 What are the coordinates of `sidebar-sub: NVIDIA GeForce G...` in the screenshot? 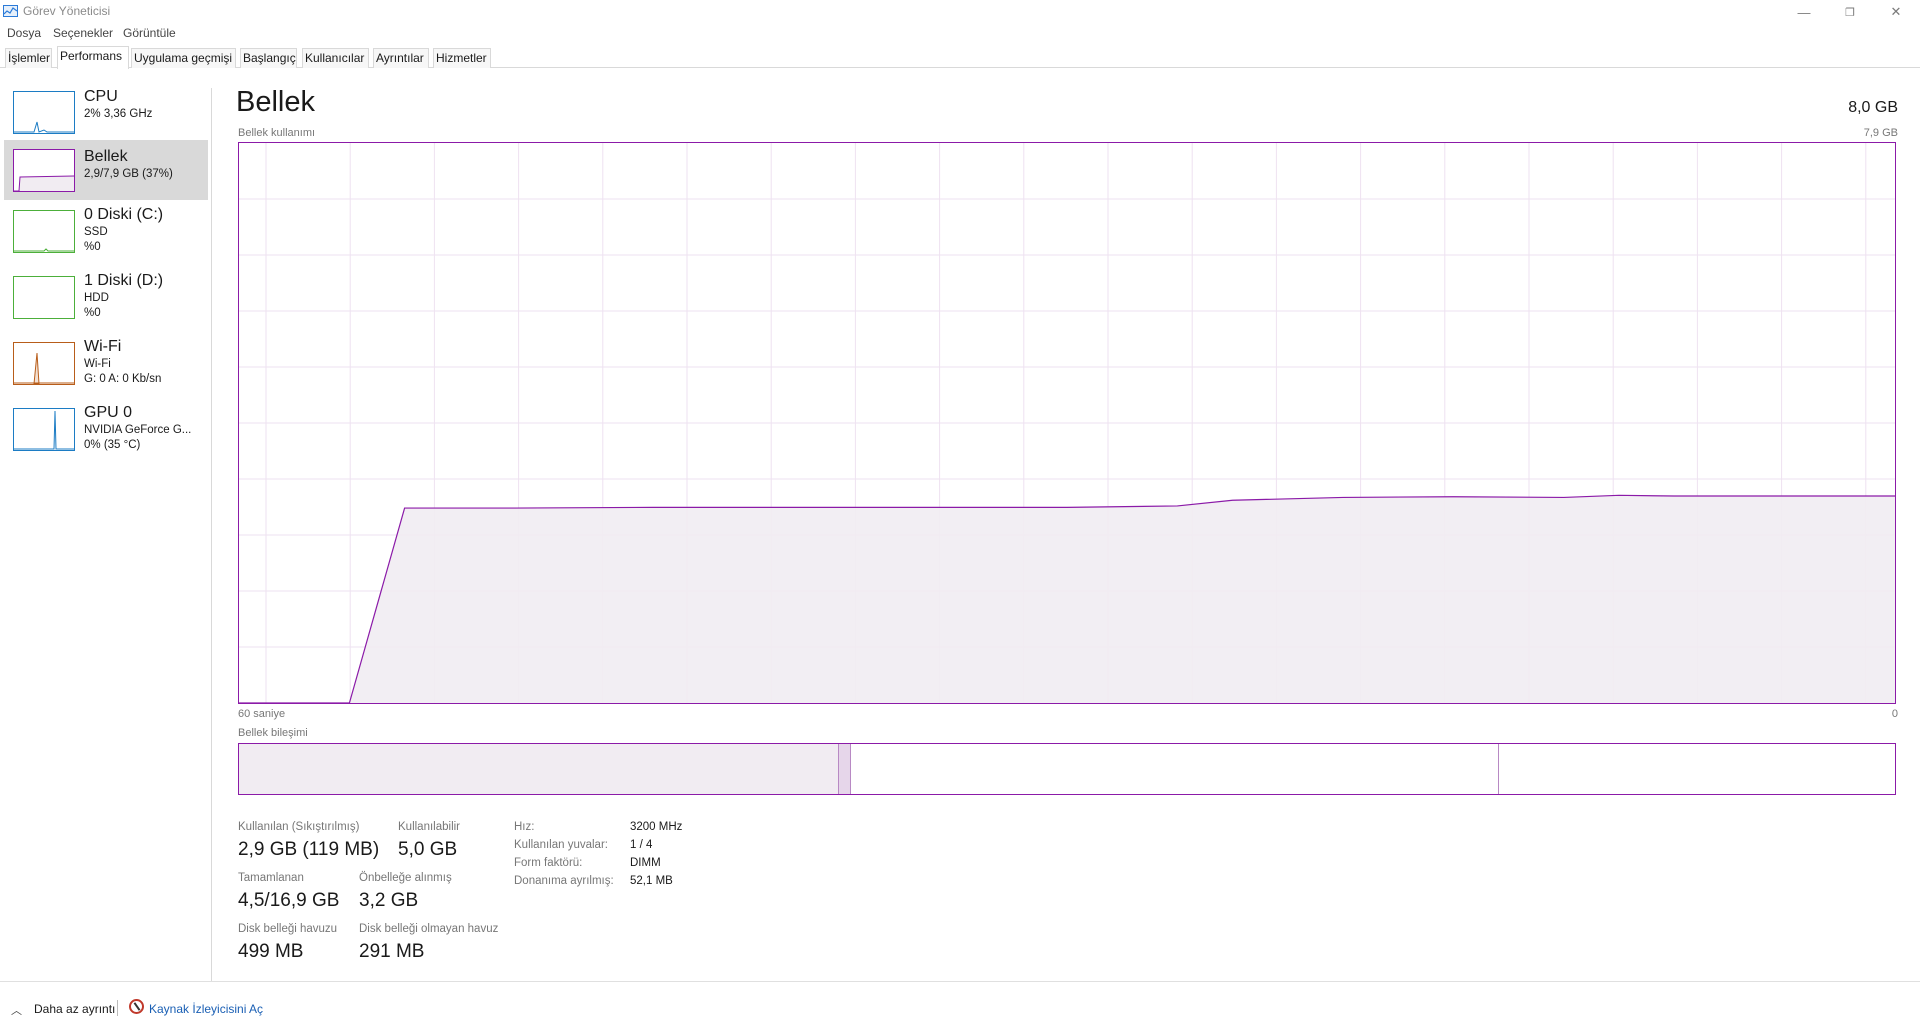 It's located at (138, 430).